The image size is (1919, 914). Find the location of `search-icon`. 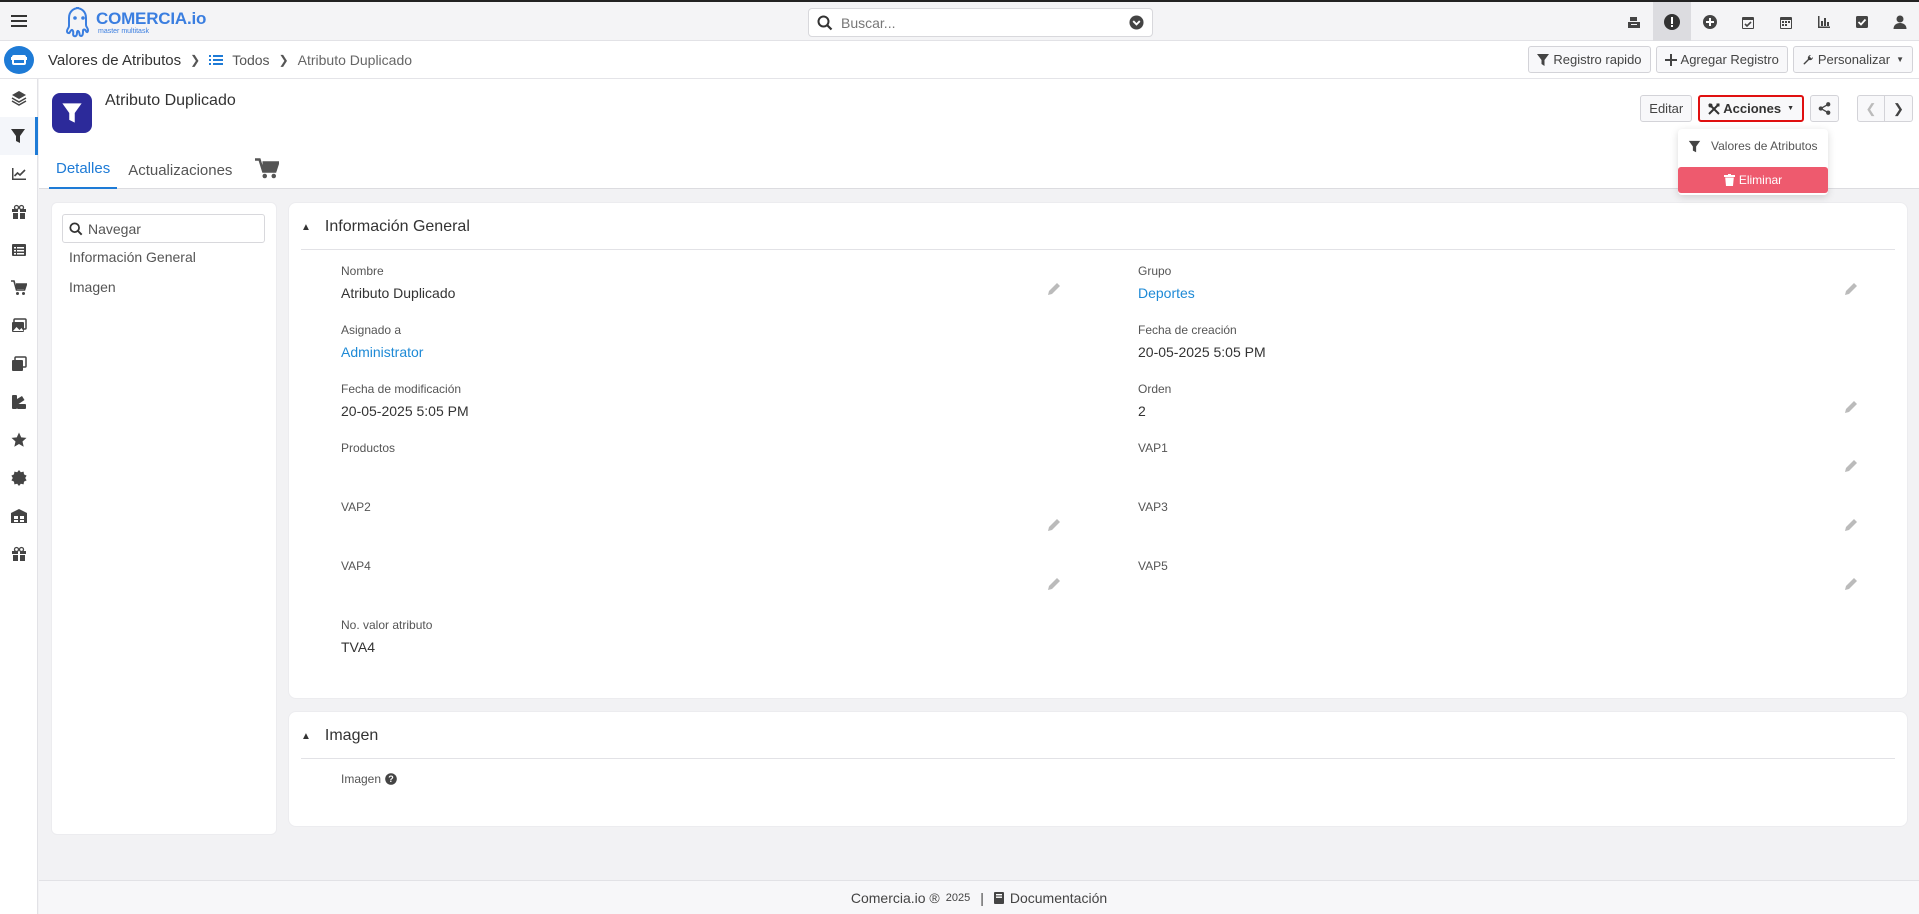

search-icon is located at coordinates (76, 228).